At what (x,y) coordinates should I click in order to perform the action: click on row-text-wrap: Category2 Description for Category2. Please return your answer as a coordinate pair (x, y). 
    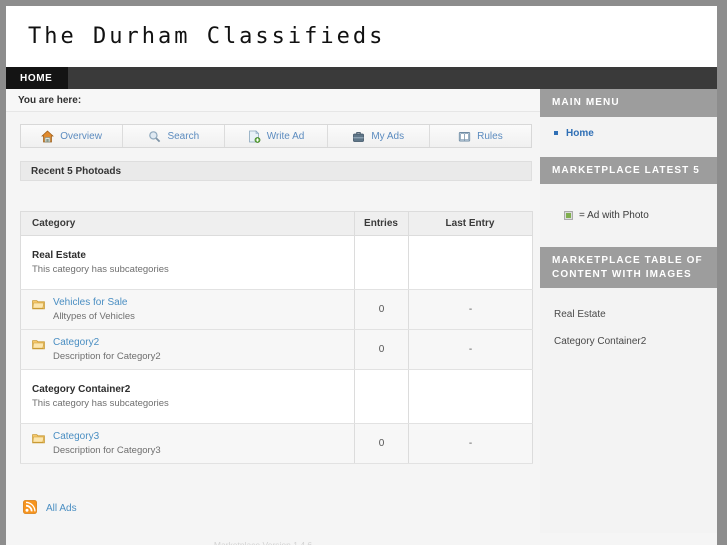
    Looking at the image, I should click on (107, 349).